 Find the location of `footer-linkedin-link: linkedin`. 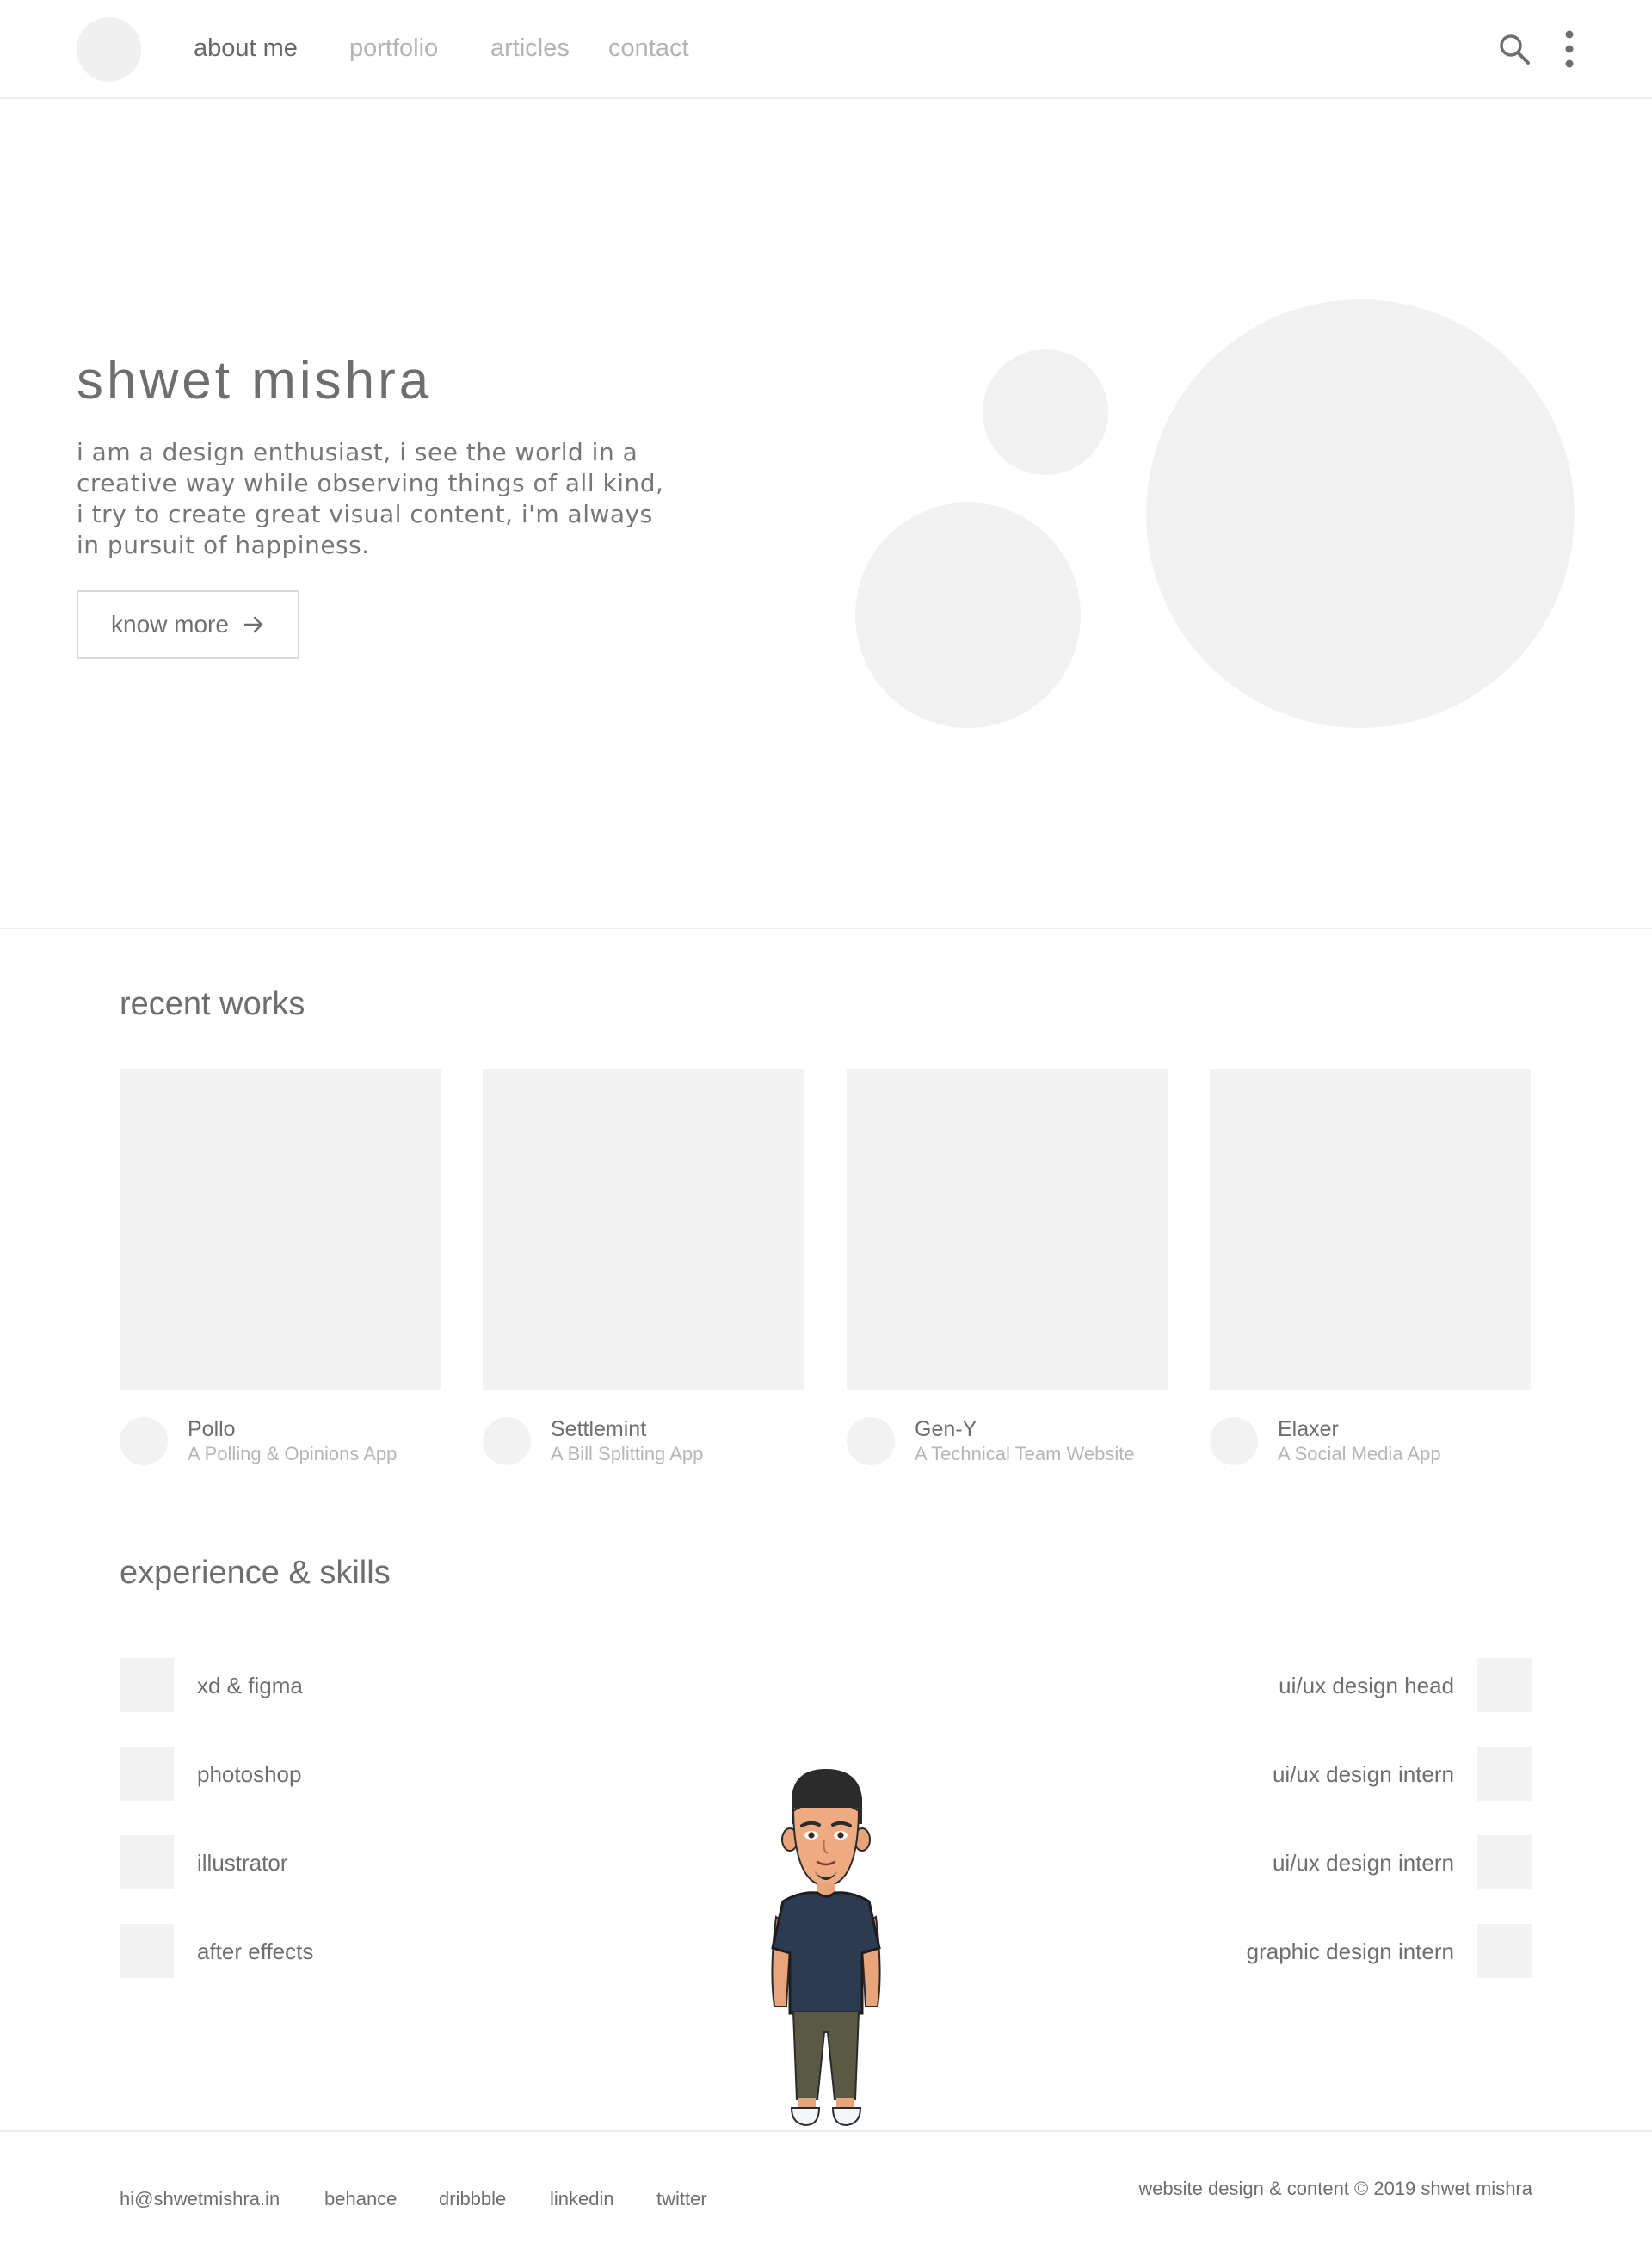

footer-linkedin-link: linkedin is located at coordinates (582, 2199).